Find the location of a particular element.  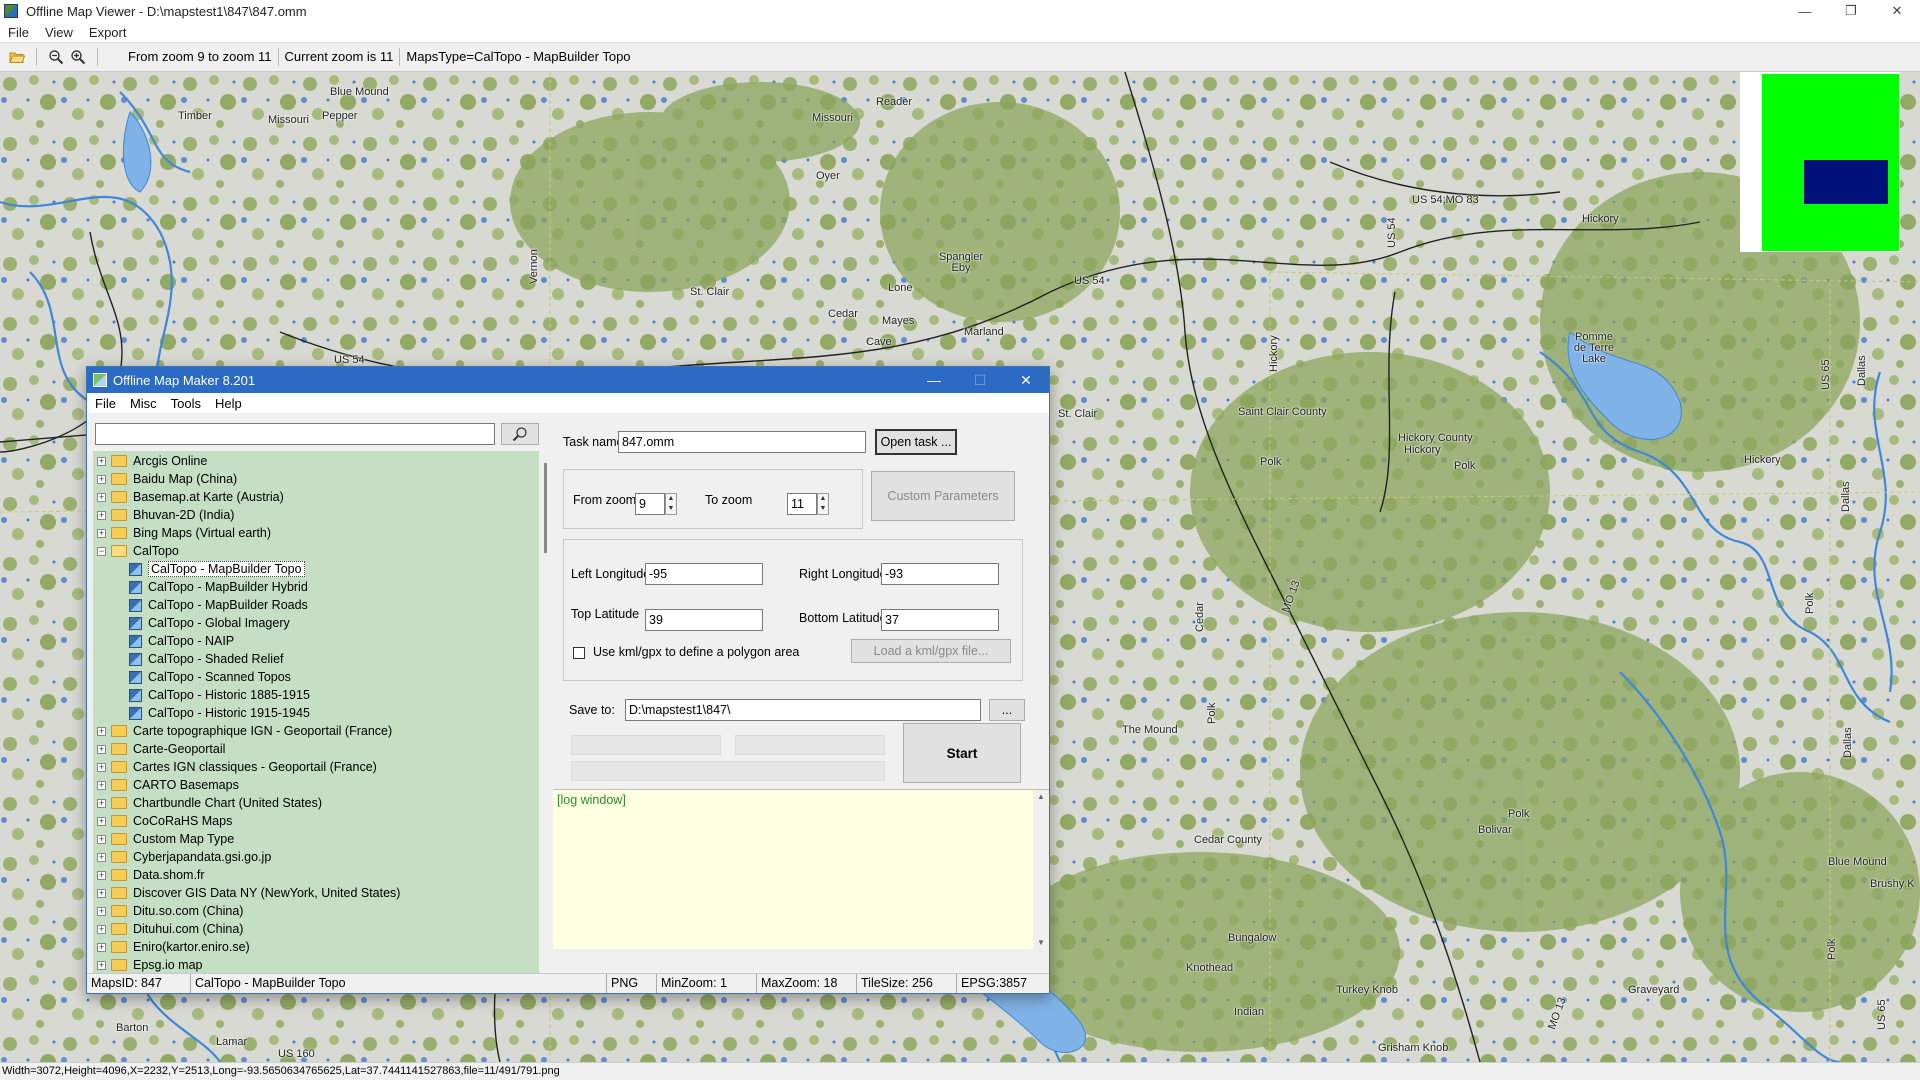

scroll-down-icon: ▼ is located at coordinates (1041, 943).